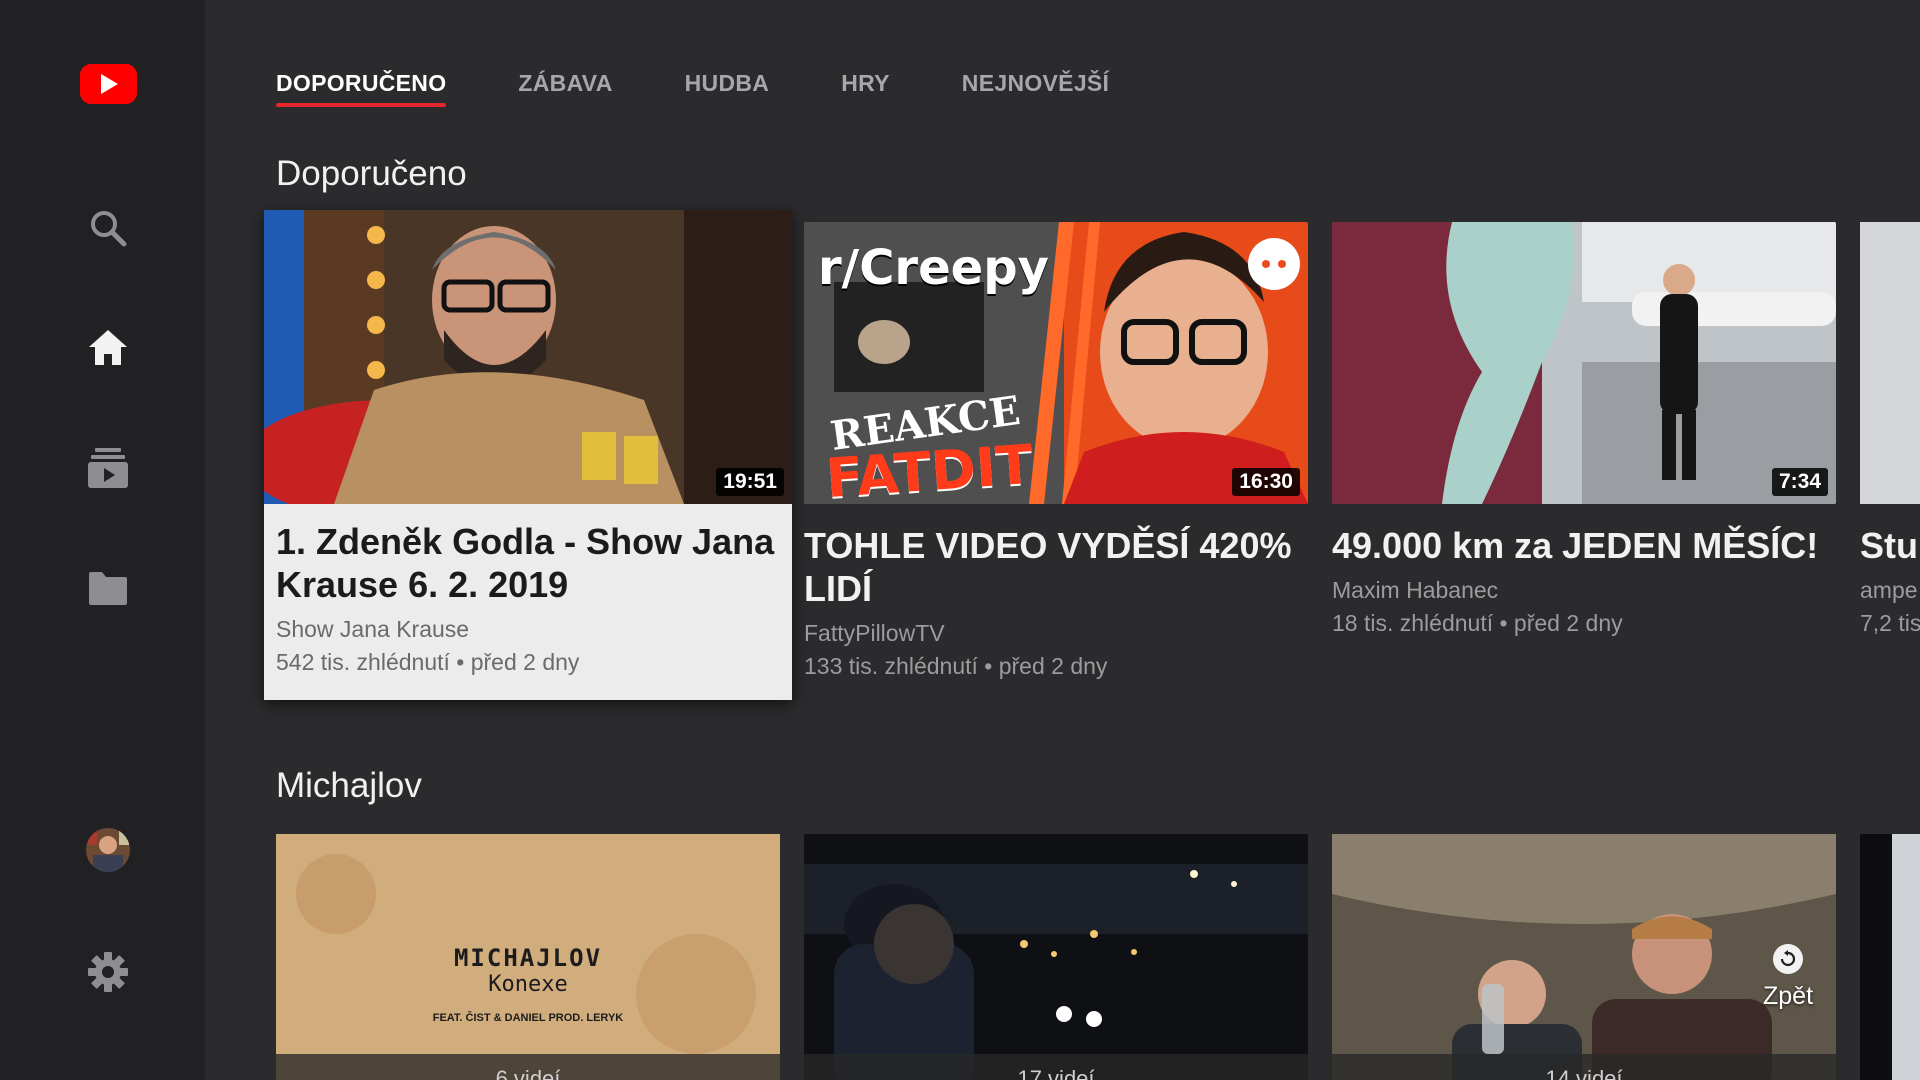  What do you see at coordinates (108, 588) in the screenshot?
I see `library-icon` at bounding box center [108, 588].